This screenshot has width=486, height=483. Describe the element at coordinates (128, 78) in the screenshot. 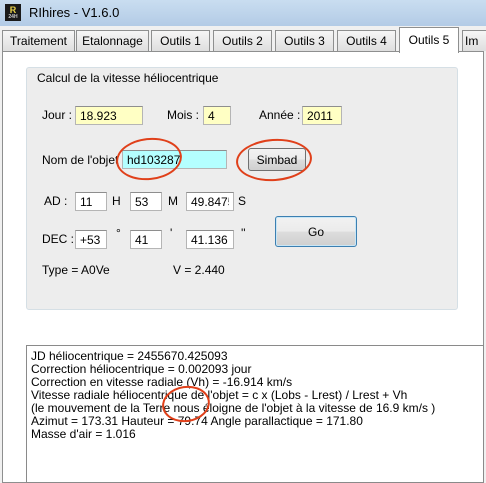

I see `group-title: Calcul de la vitesse héliocentrique` at that location.